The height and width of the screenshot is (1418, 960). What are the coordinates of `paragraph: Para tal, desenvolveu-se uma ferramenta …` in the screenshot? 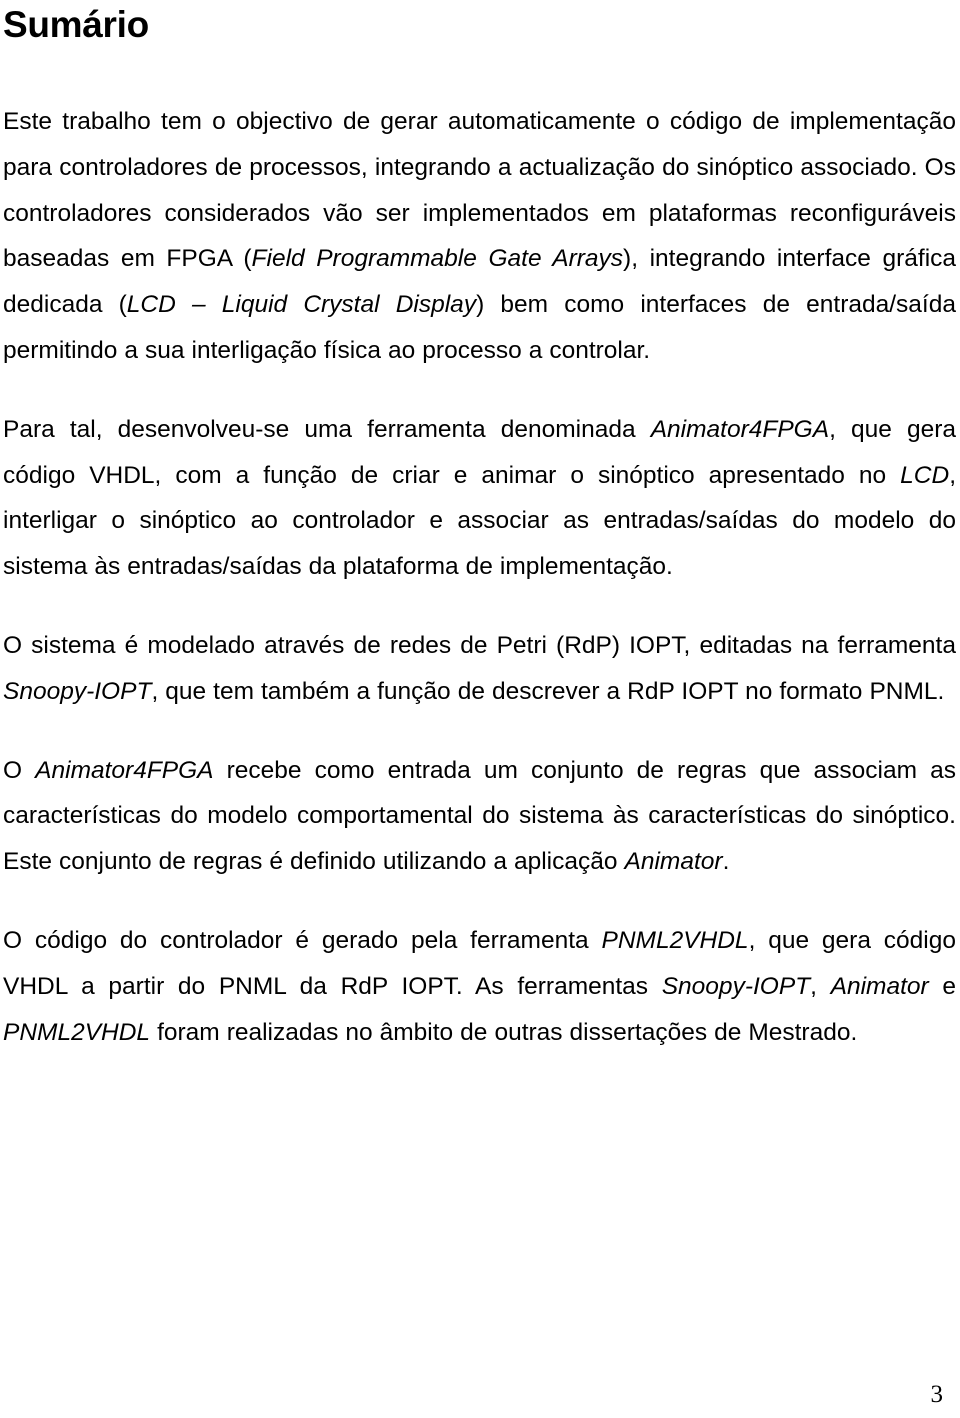 It's located at (479, 498).